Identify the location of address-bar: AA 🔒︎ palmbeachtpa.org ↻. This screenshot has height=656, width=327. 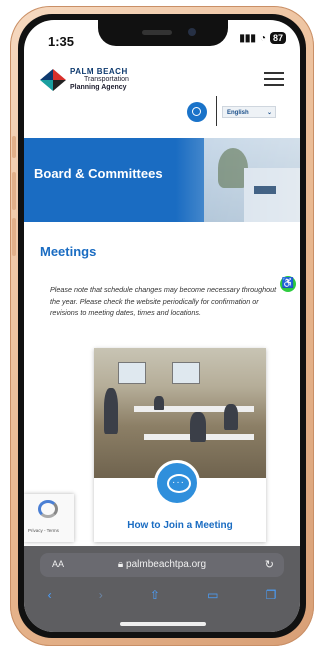
(162, 565).